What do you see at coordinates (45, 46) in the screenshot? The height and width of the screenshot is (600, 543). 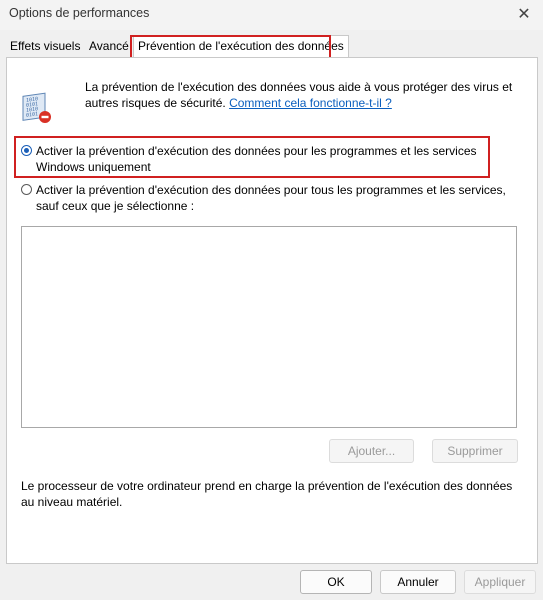 I see `tab-visual-effects: Effets visuels` at bounding box center [45, 46].